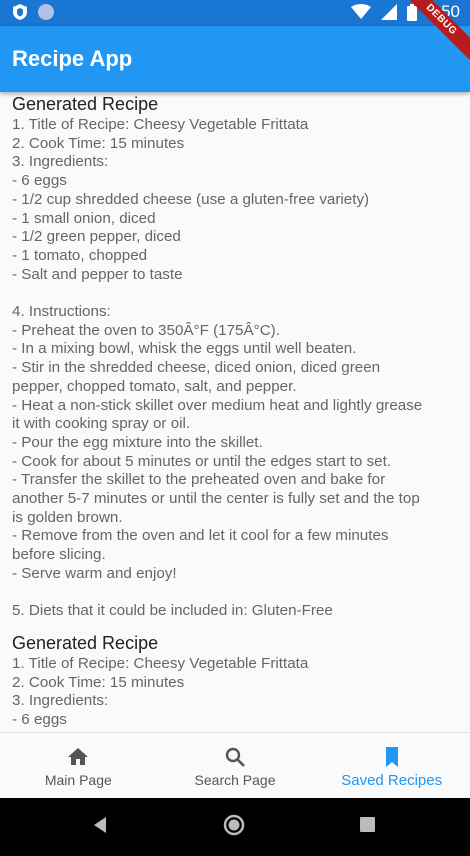 This screenshot has height=856, width=470. I want to click on nav-search-page: Search Page, so click(235, 765).